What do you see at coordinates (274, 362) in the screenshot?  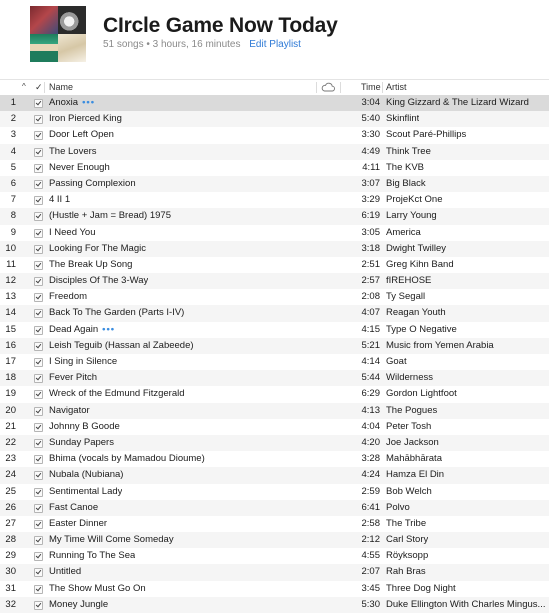 I see `track-row: 17 I Sing in Silence 4:14 Goat` at bounding box center [274, 362].